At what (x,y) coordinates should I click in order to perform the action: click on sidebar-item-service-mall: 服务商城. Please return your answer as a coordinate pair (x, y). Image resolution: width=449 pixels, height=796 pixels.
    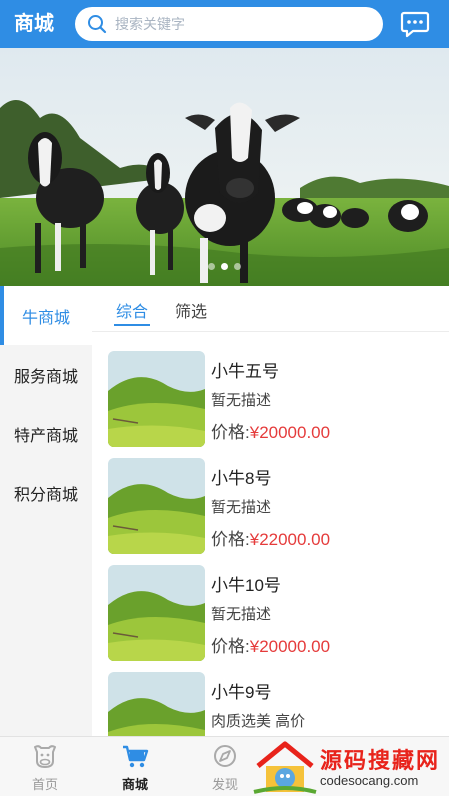
    Looking at the image, I should click on (46, 374).